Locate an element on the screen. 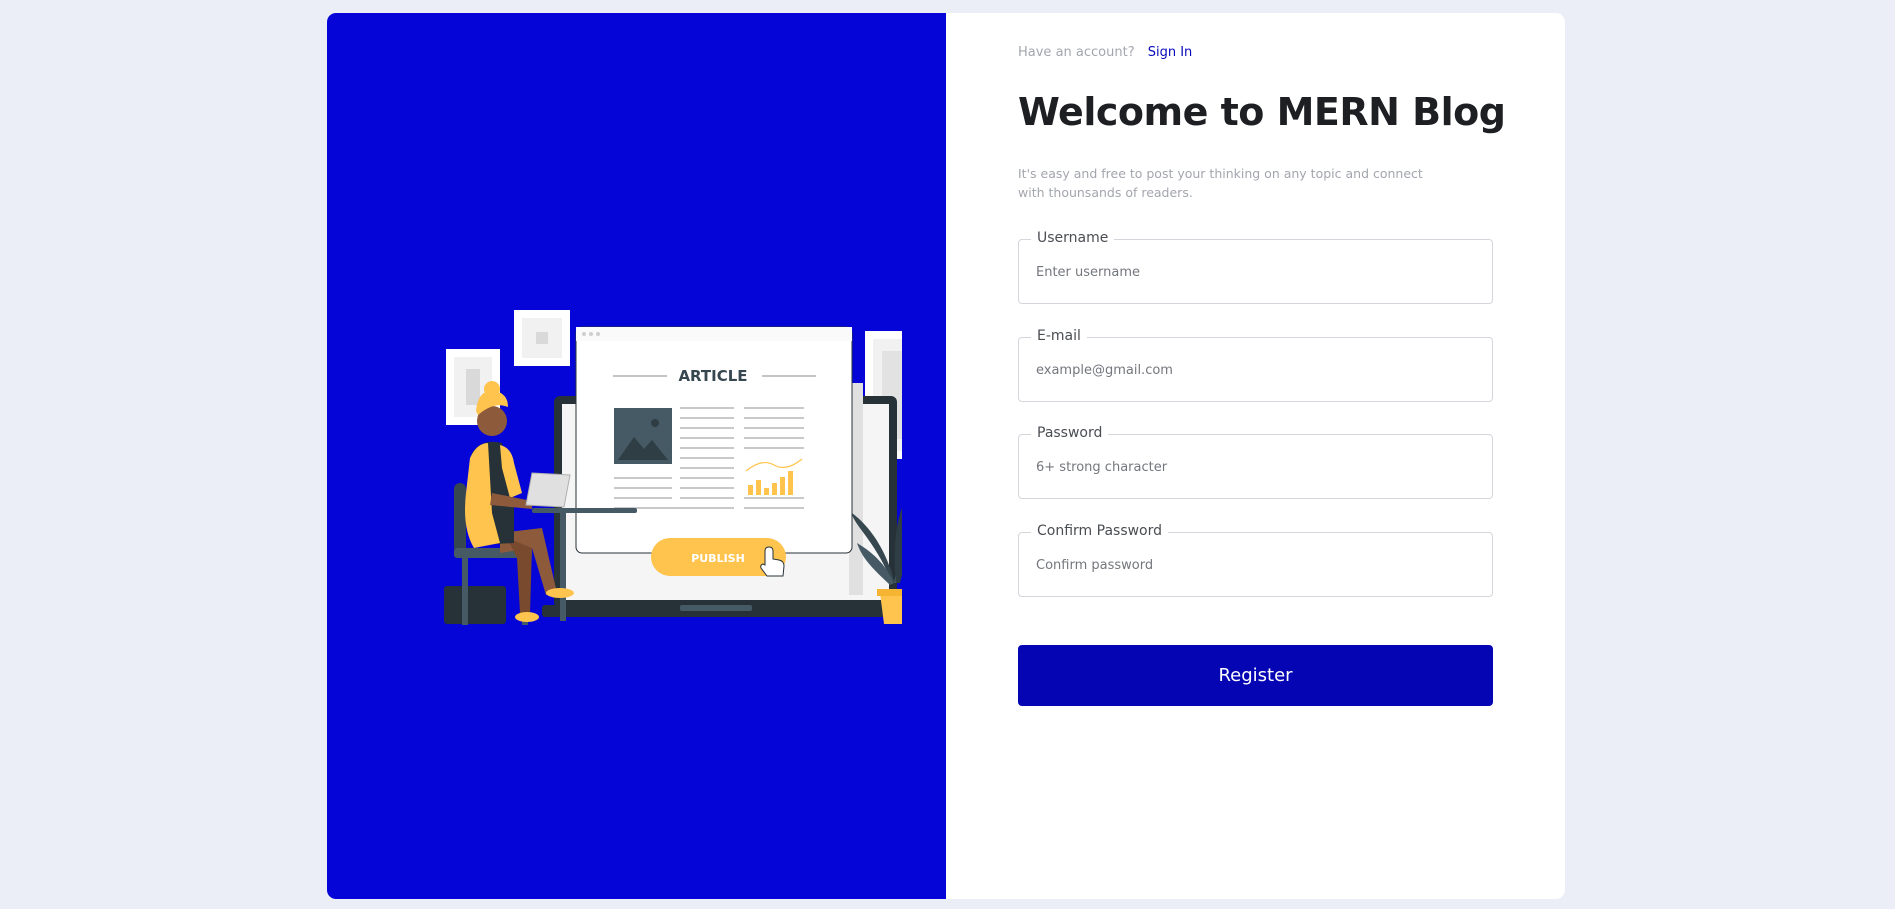  username-input is located at coordinates (1256, 272).